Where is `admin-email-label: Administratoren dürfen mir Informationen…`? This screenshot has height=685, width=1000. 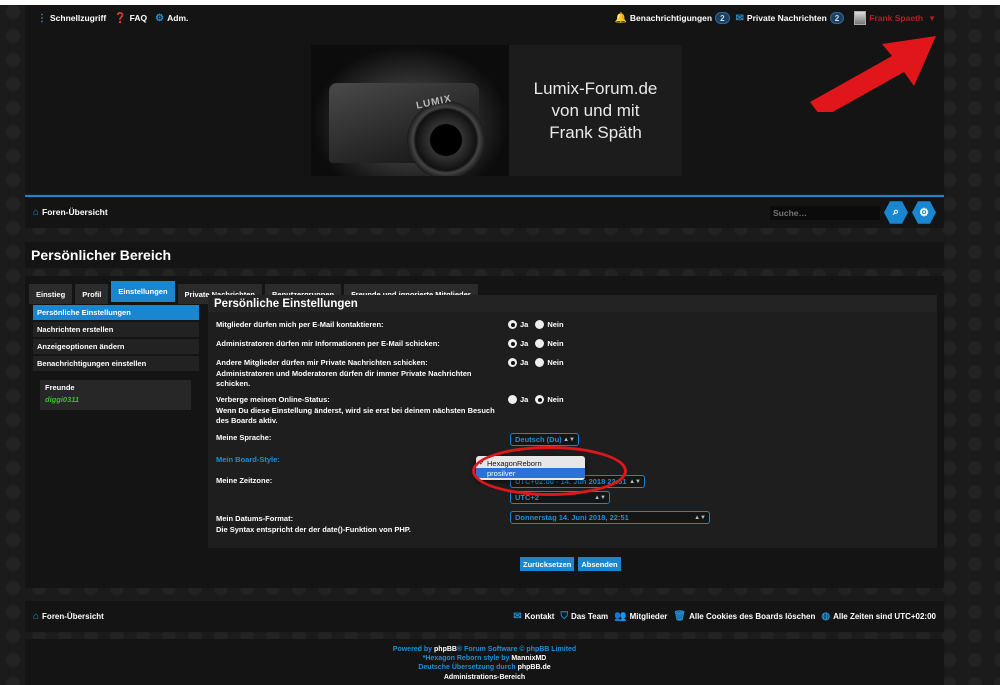 admin-email-label: Administratoren dürfen mir Informationen… is located at coordinates (328, 343).